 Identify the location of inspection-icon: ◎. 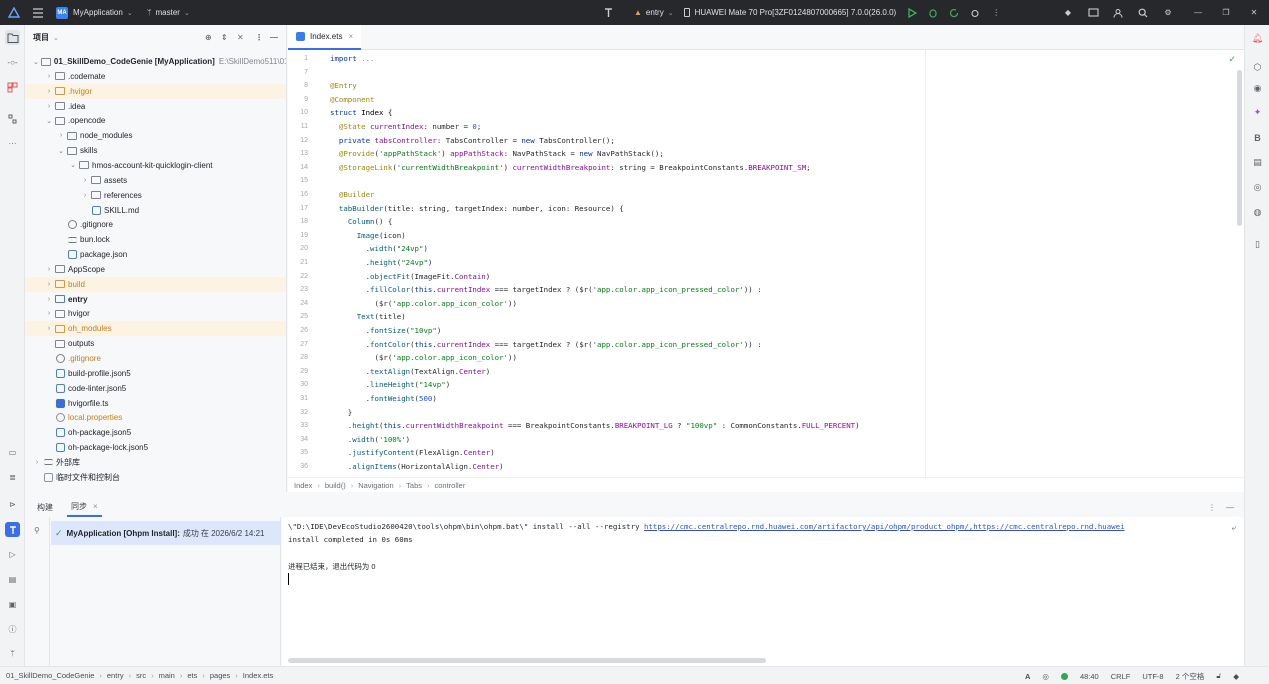
(1045, 676).